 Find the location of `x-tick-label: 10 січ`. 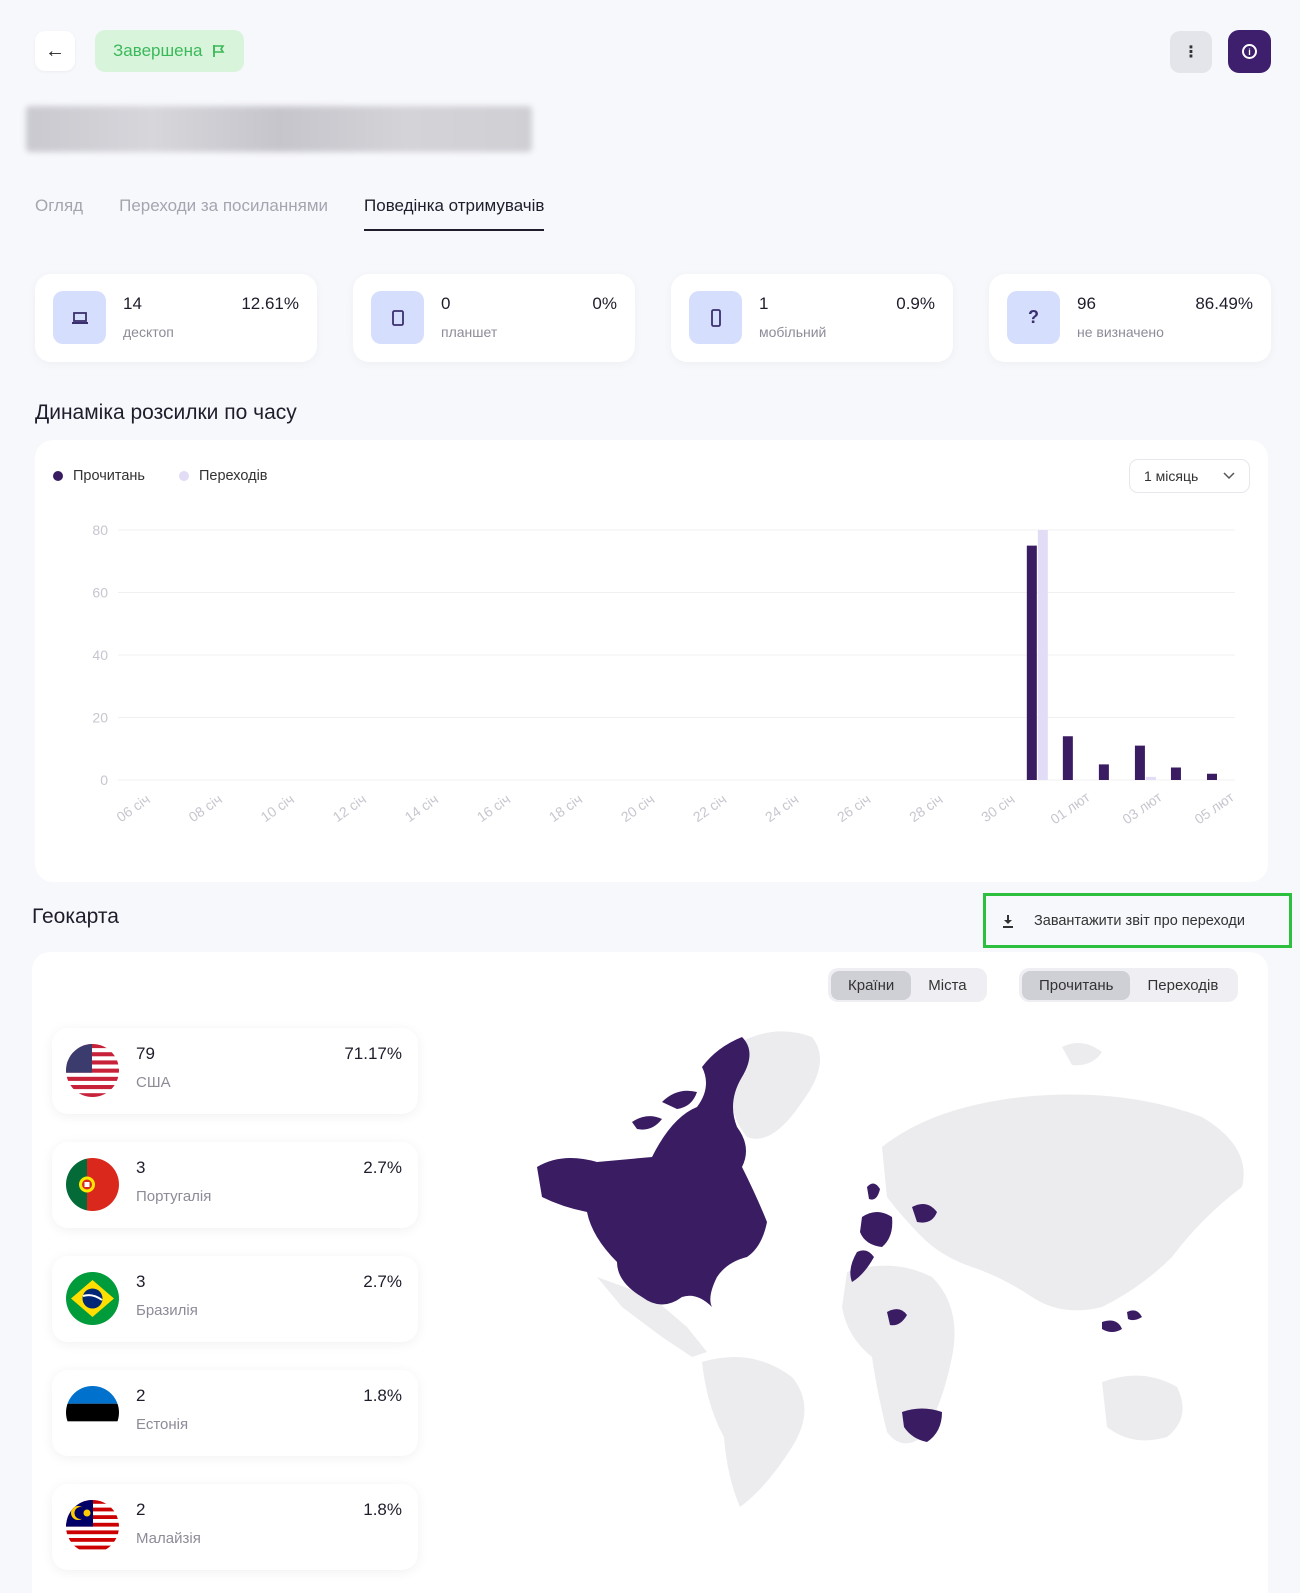

x-tick-label: 10 січ is located at coordinates (277, 808).